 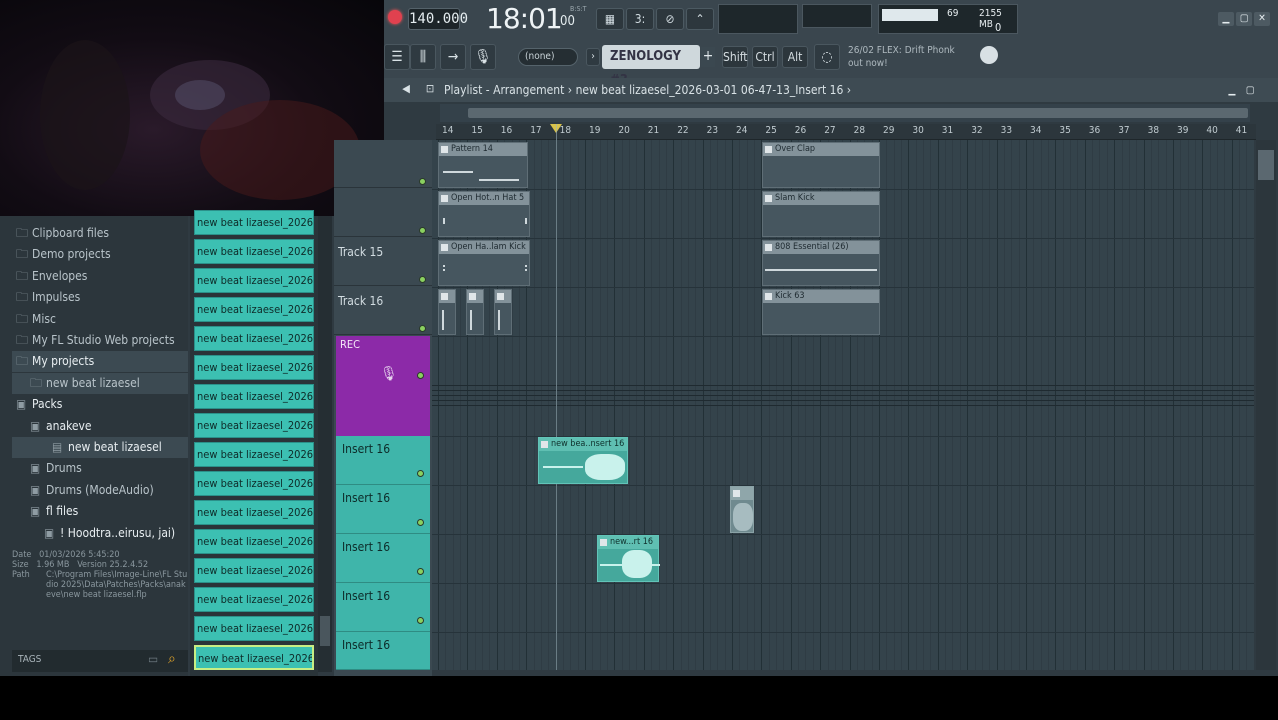 I want to click on browser-item: ▣ Drums (ModeAudio), so click(x=100, y=490).